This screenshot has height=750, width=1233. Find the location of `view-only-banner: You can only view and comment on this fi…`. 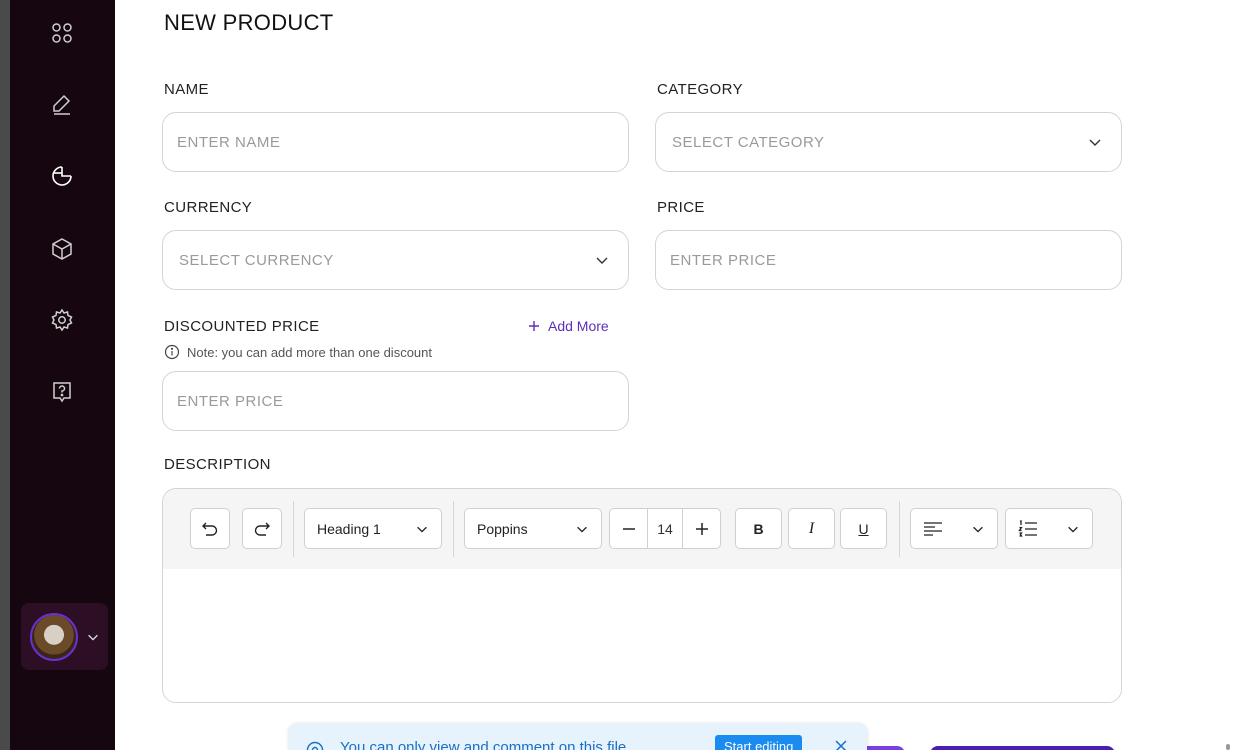

view-only-banner: You can only view and comment on this fi… is located at coordinates (578, 736).